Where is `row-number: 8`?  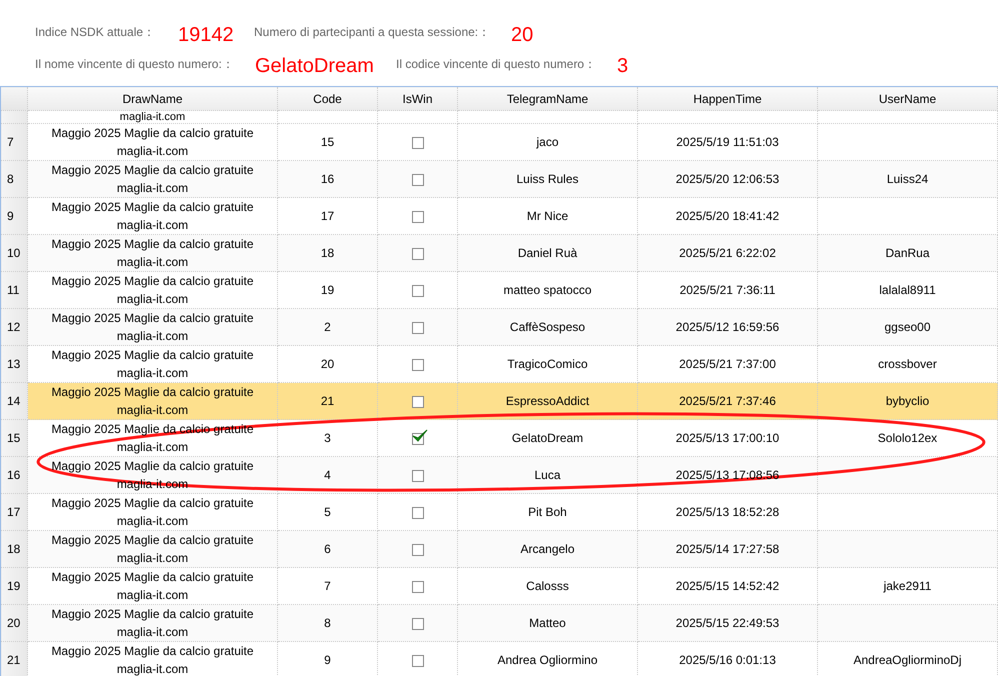
row-number: 8 is located at coordinates (14, 179).